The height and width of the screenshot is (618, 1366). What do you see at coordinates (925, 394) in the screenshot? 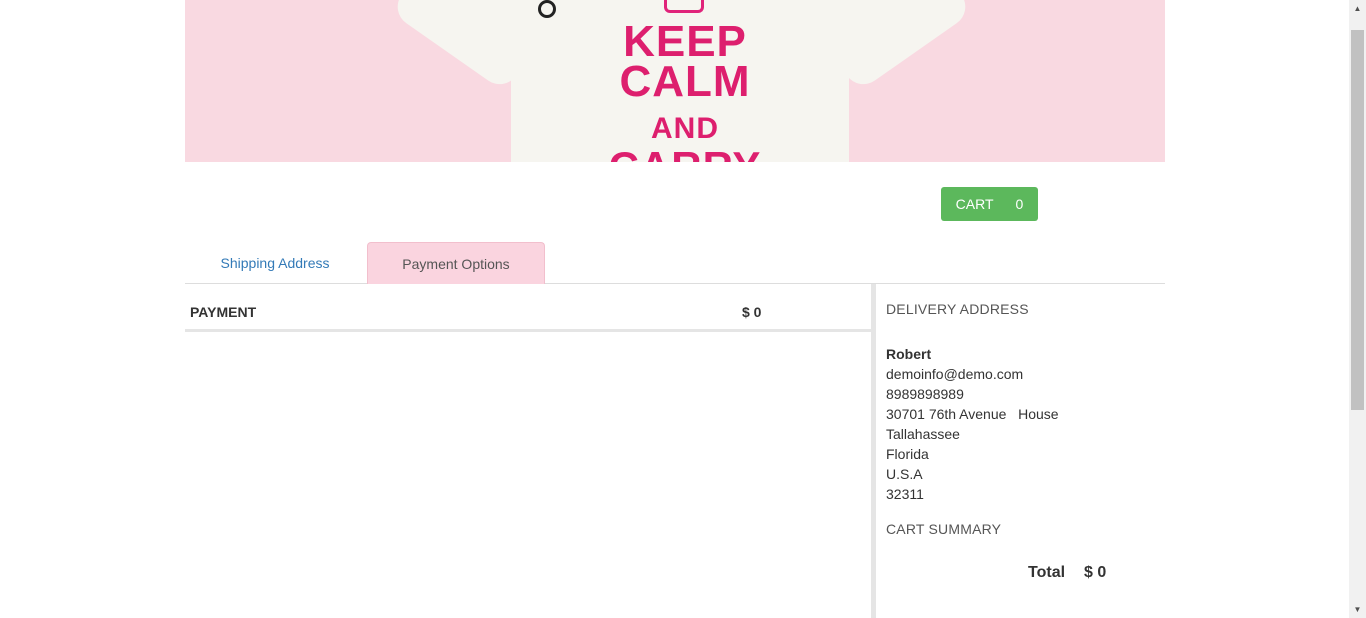
I see `customer-phone: 8989898989` at bounding box center [925, 394].